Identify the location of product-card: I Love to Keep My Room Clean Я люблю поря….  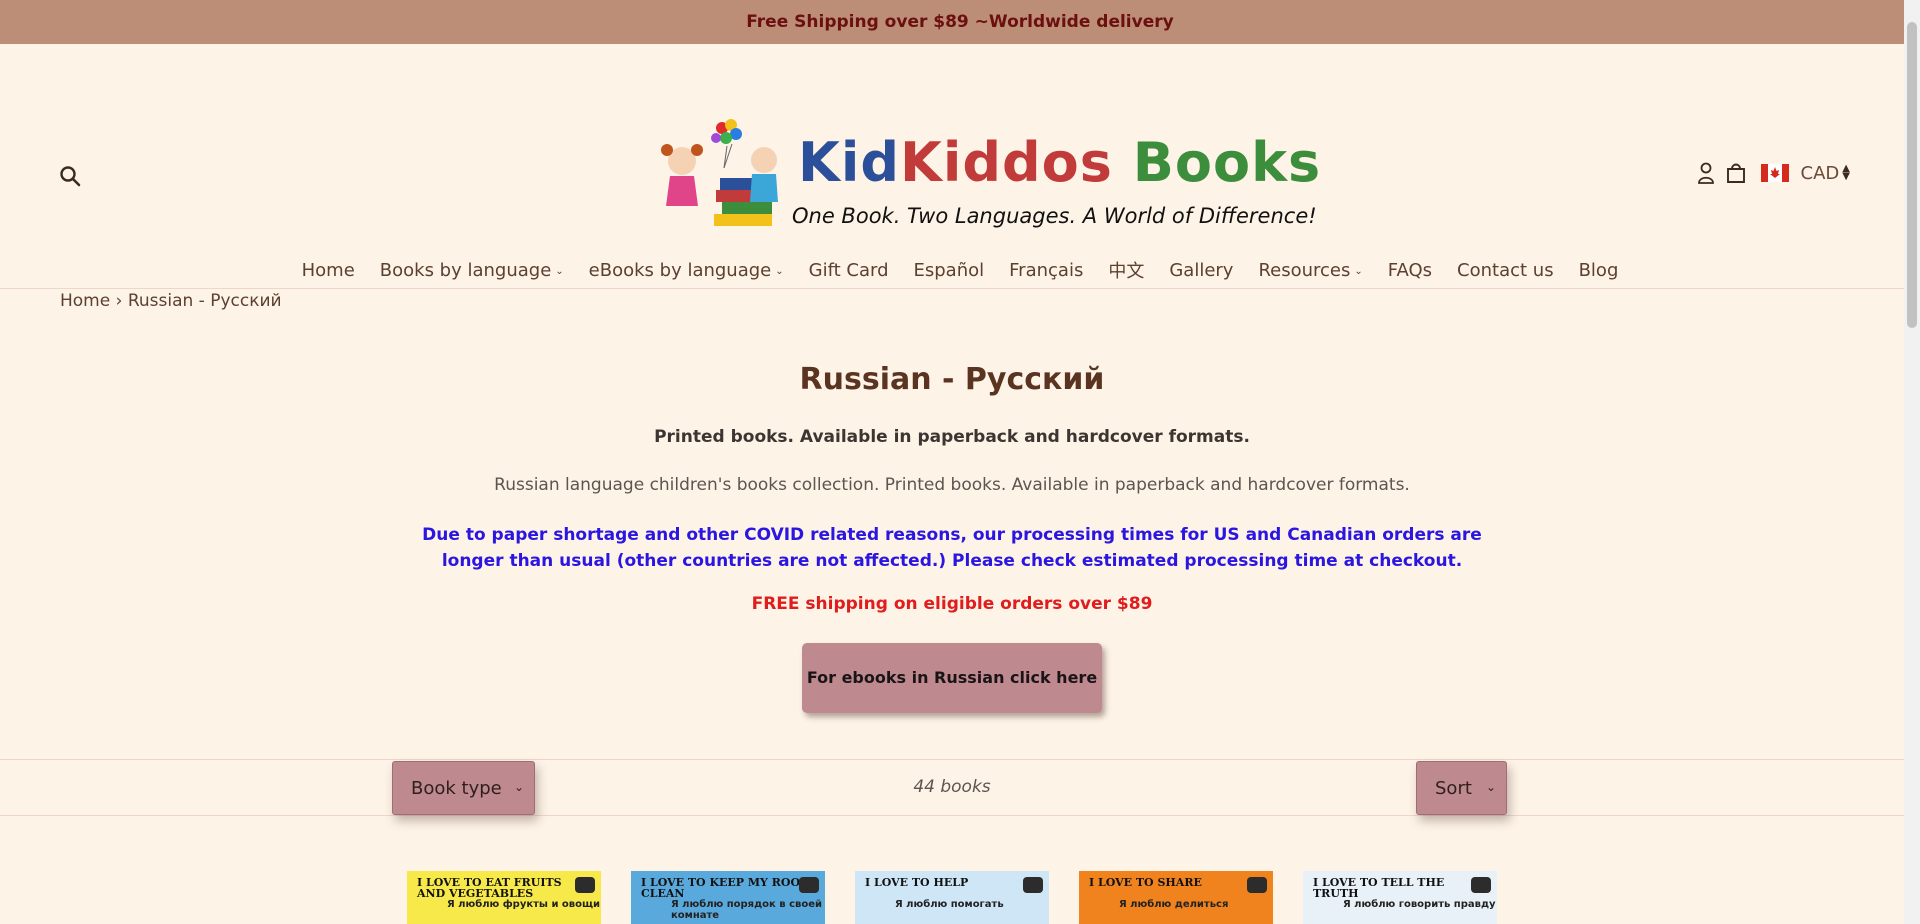
(728, 897).